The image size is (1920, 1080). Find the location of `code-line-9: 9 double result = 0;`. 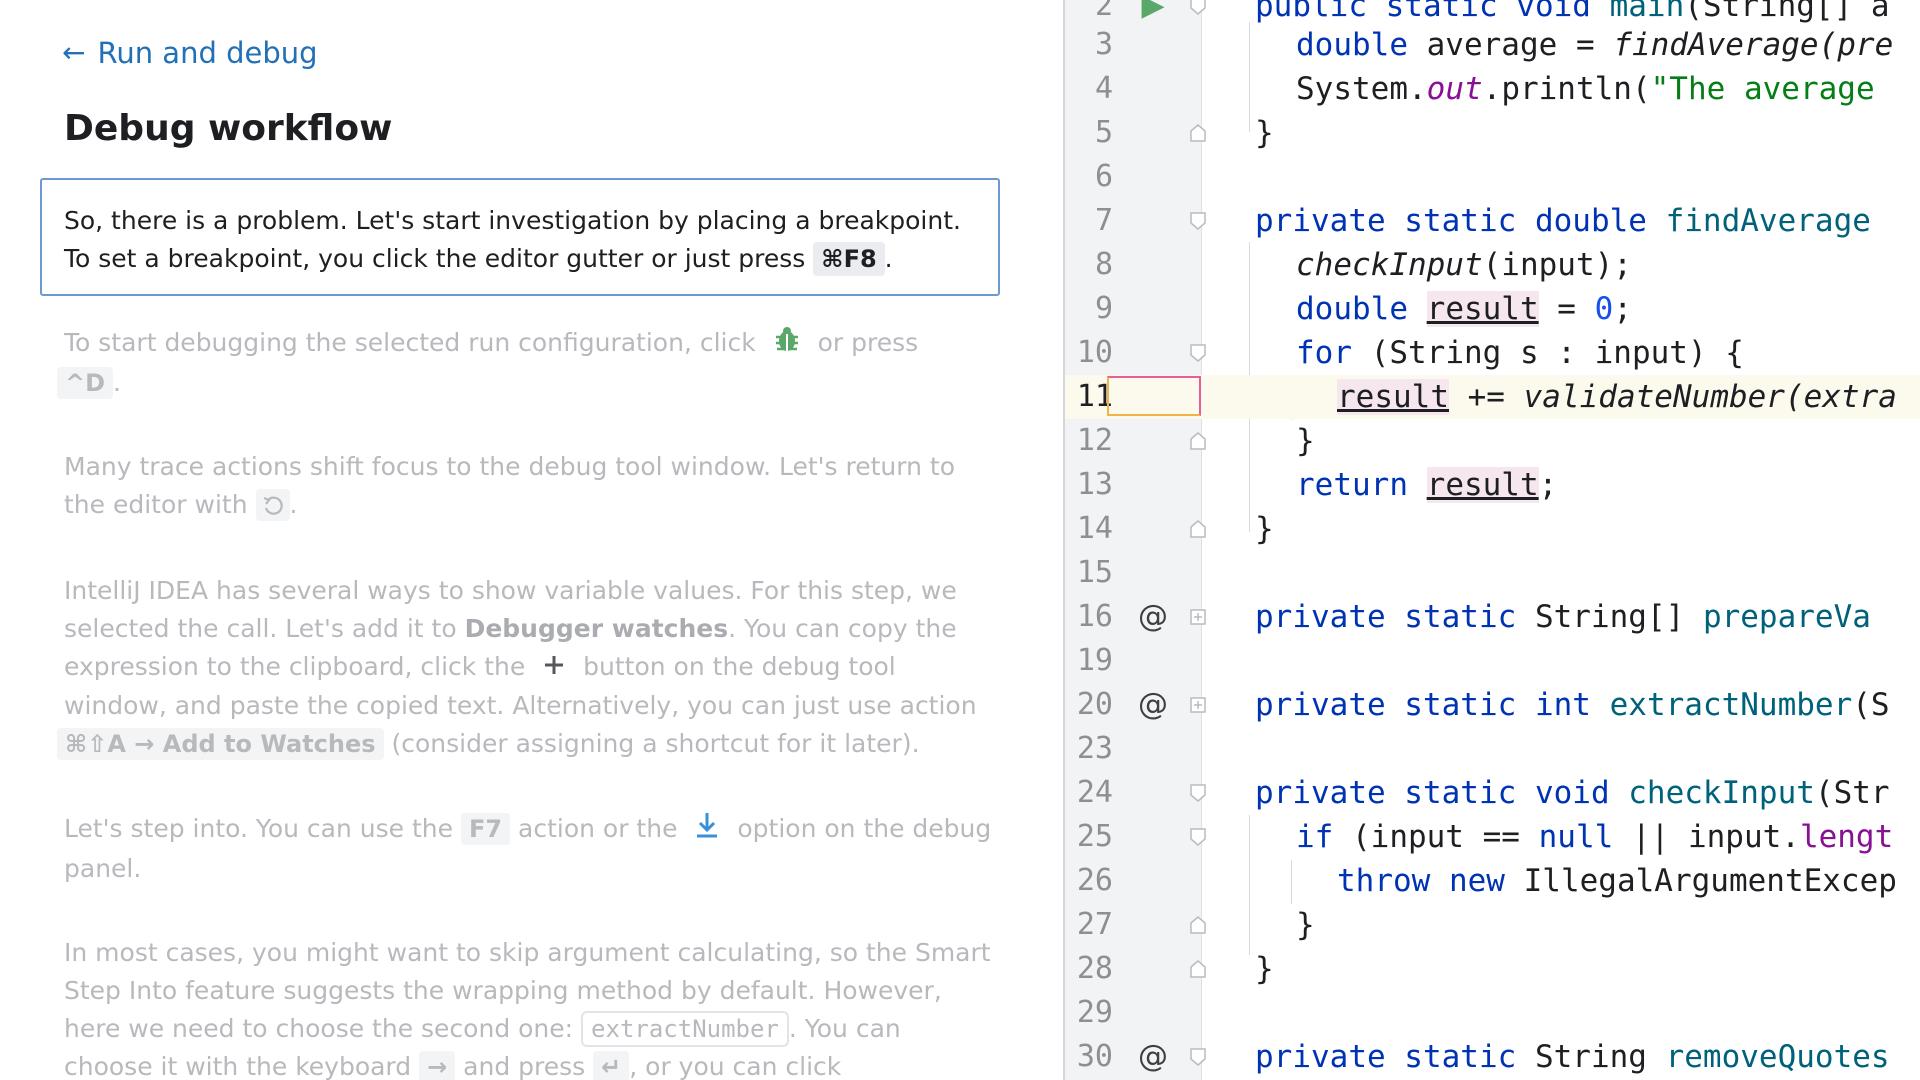

code-line-9: 9 double result = 0; is located at coordinates (1492, 309).